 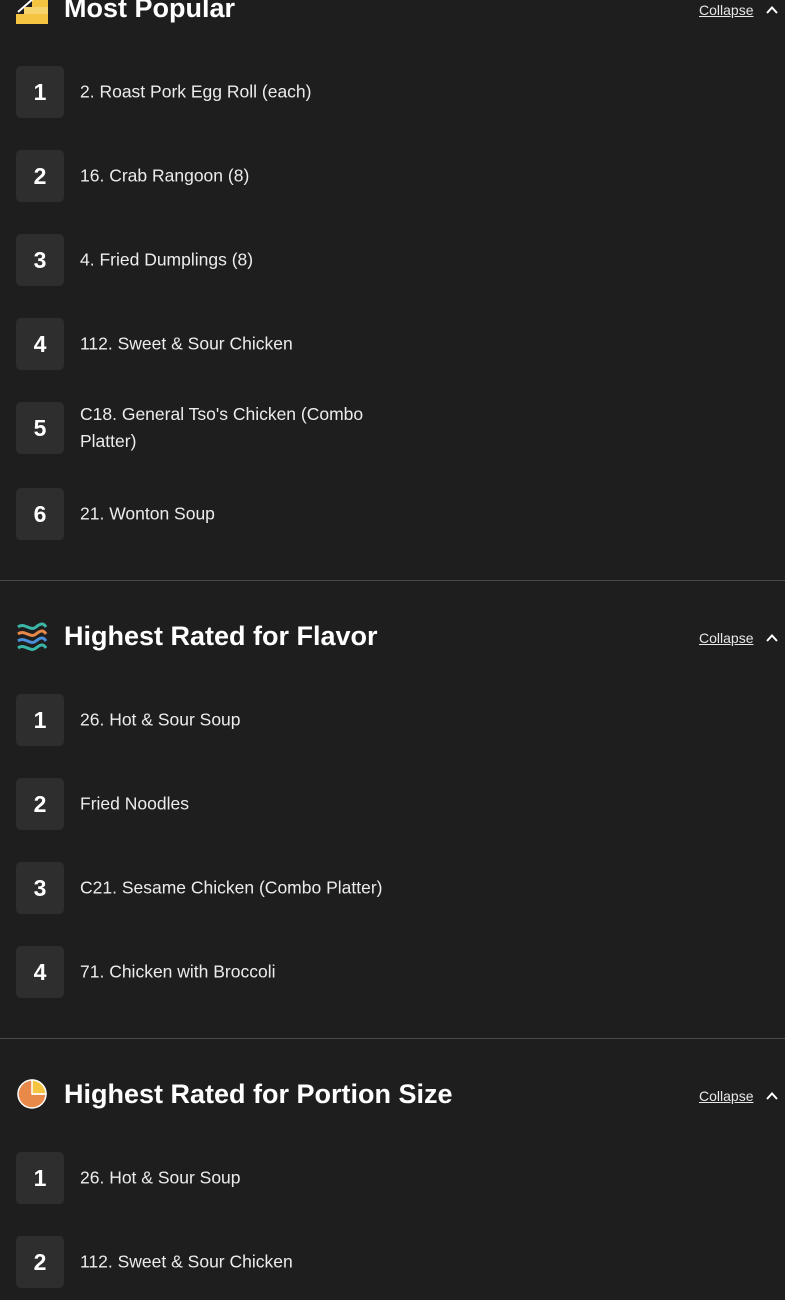 What do you see at coordinates (167, 259) in the screenshot?
I see `item-name: 4. Fried Dumplings (8)` at bounding box center [167, 259].